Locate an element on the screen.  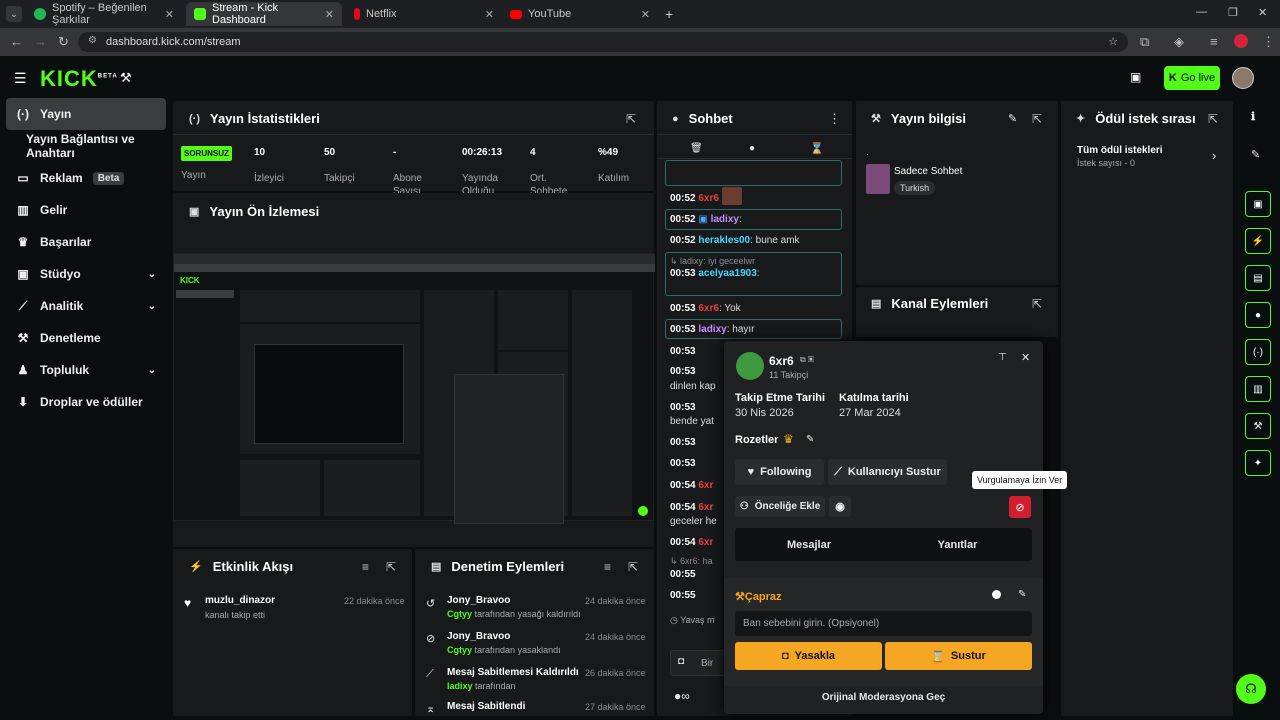
tab-netflix: Netflix ✕ is located at coordinates (424, 14).